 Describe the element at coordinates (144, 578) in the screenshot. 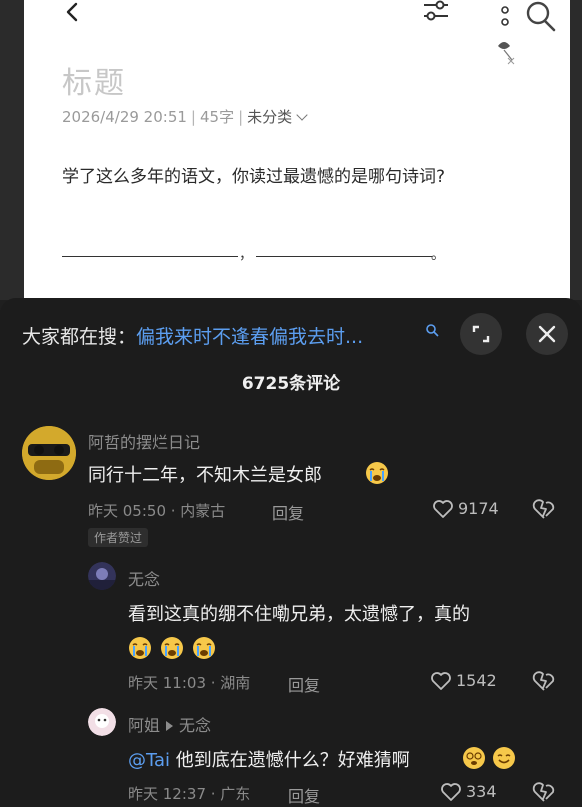

I see `comment-username: 无念` at that location.